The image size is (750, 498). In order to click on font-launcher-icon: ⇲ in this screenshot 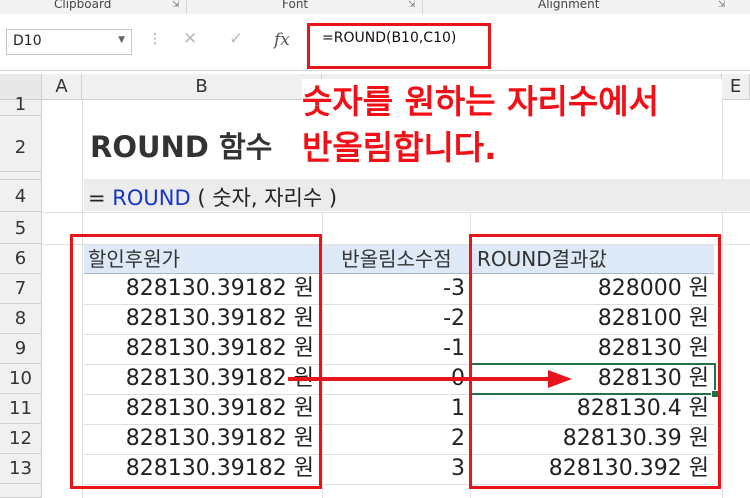, I will do `click(412, 5)`.